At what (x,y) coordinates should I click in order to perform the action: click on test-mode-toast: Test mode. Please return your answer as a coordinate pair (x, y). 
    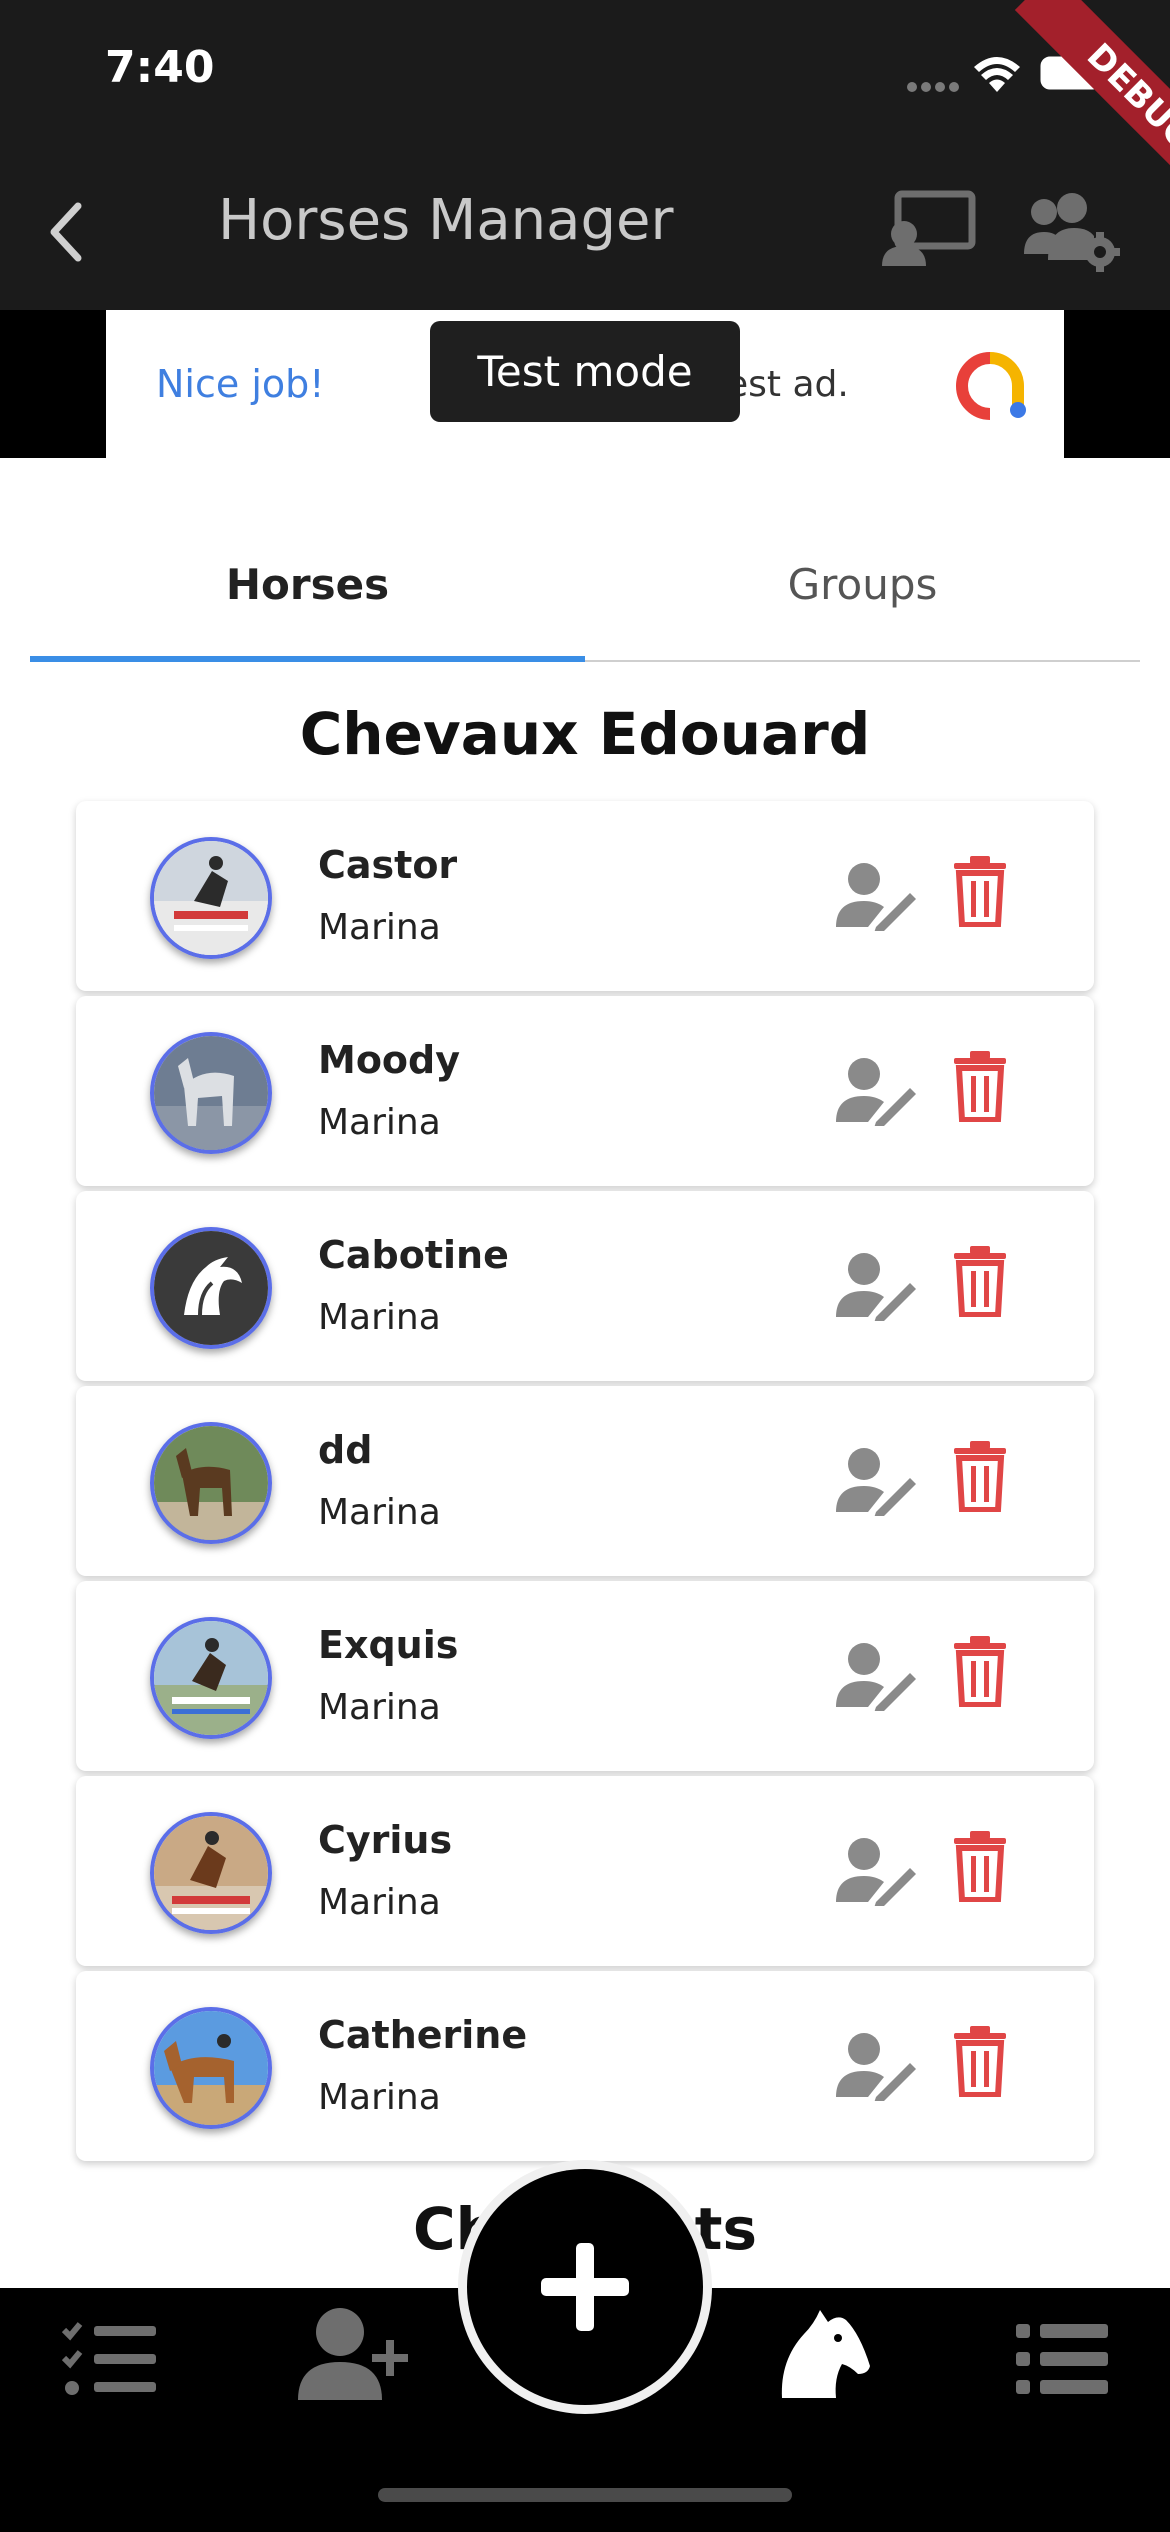
    Looking at the image, I should click on (585, 371).